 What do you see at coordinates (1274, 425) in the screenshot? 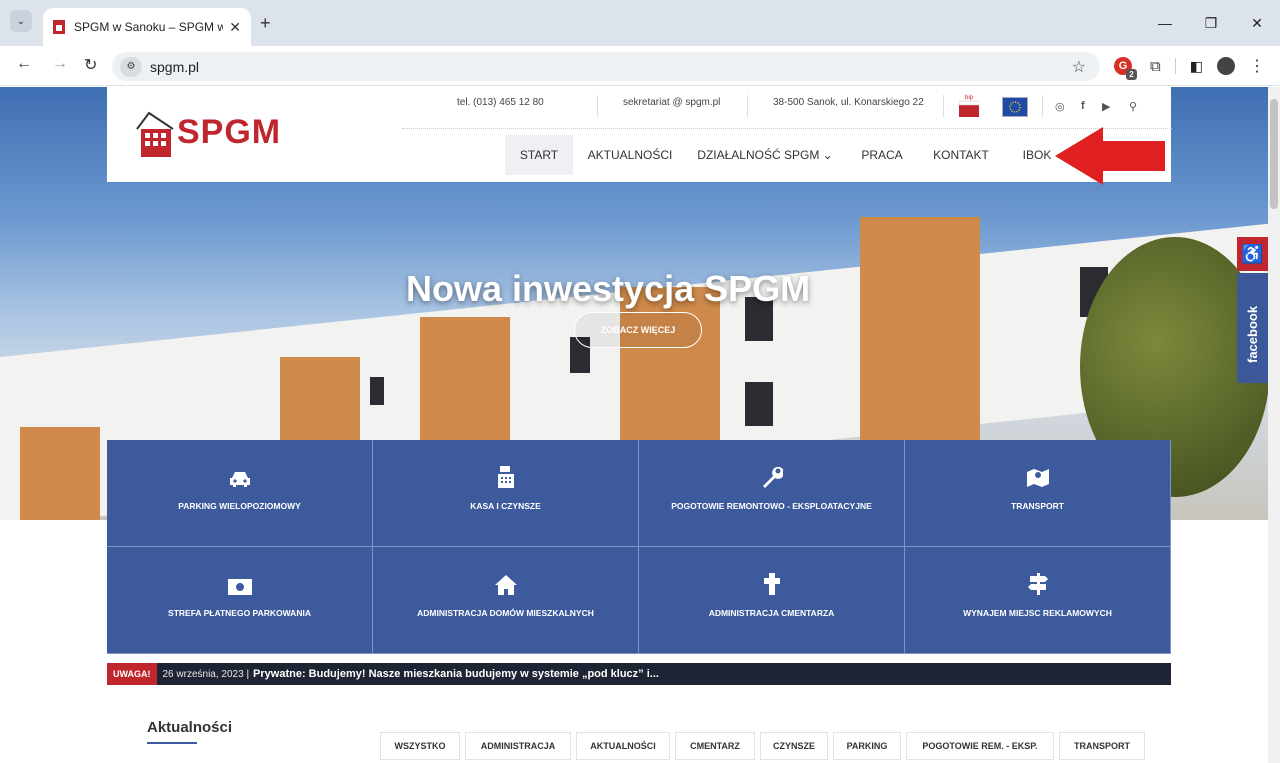
I see `page-scrollbar` at bounding box center [1274, 425].